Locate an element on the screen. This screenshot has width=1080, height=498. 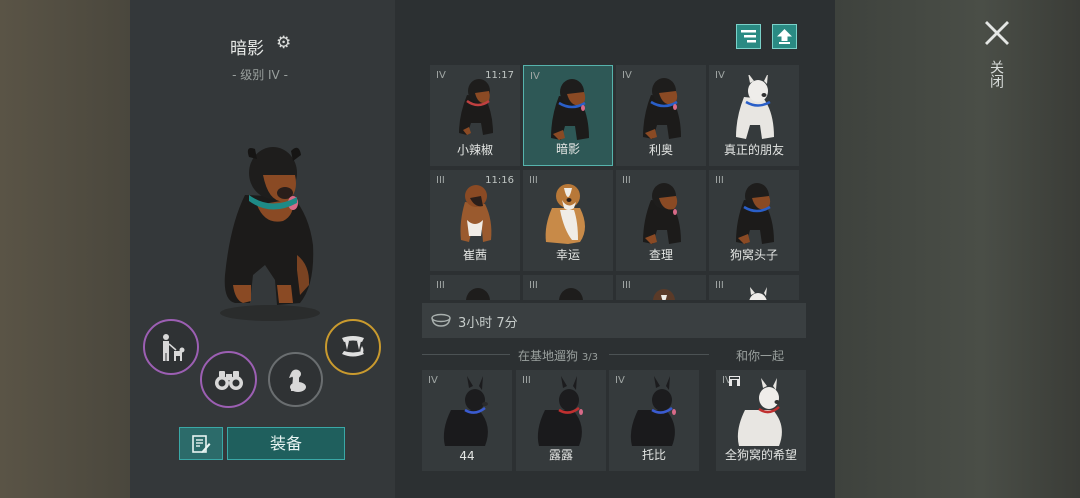
base-dog-card: IV 44 is located at coordinates (467, 420).